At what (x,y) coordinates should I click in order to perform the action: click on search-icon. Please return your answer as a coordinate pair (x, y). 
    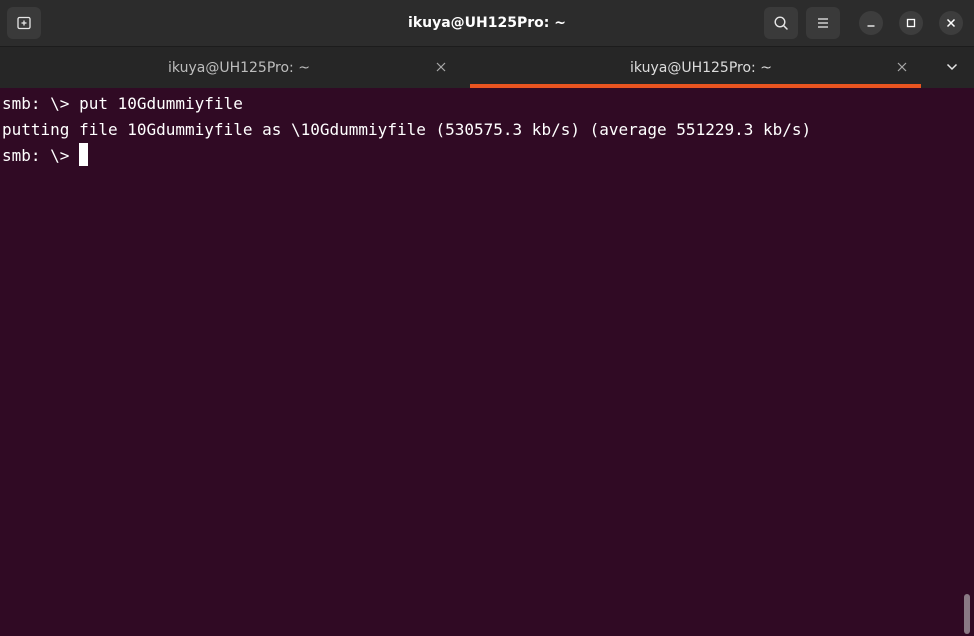
    Looking at the image, I should click on (781, 23).